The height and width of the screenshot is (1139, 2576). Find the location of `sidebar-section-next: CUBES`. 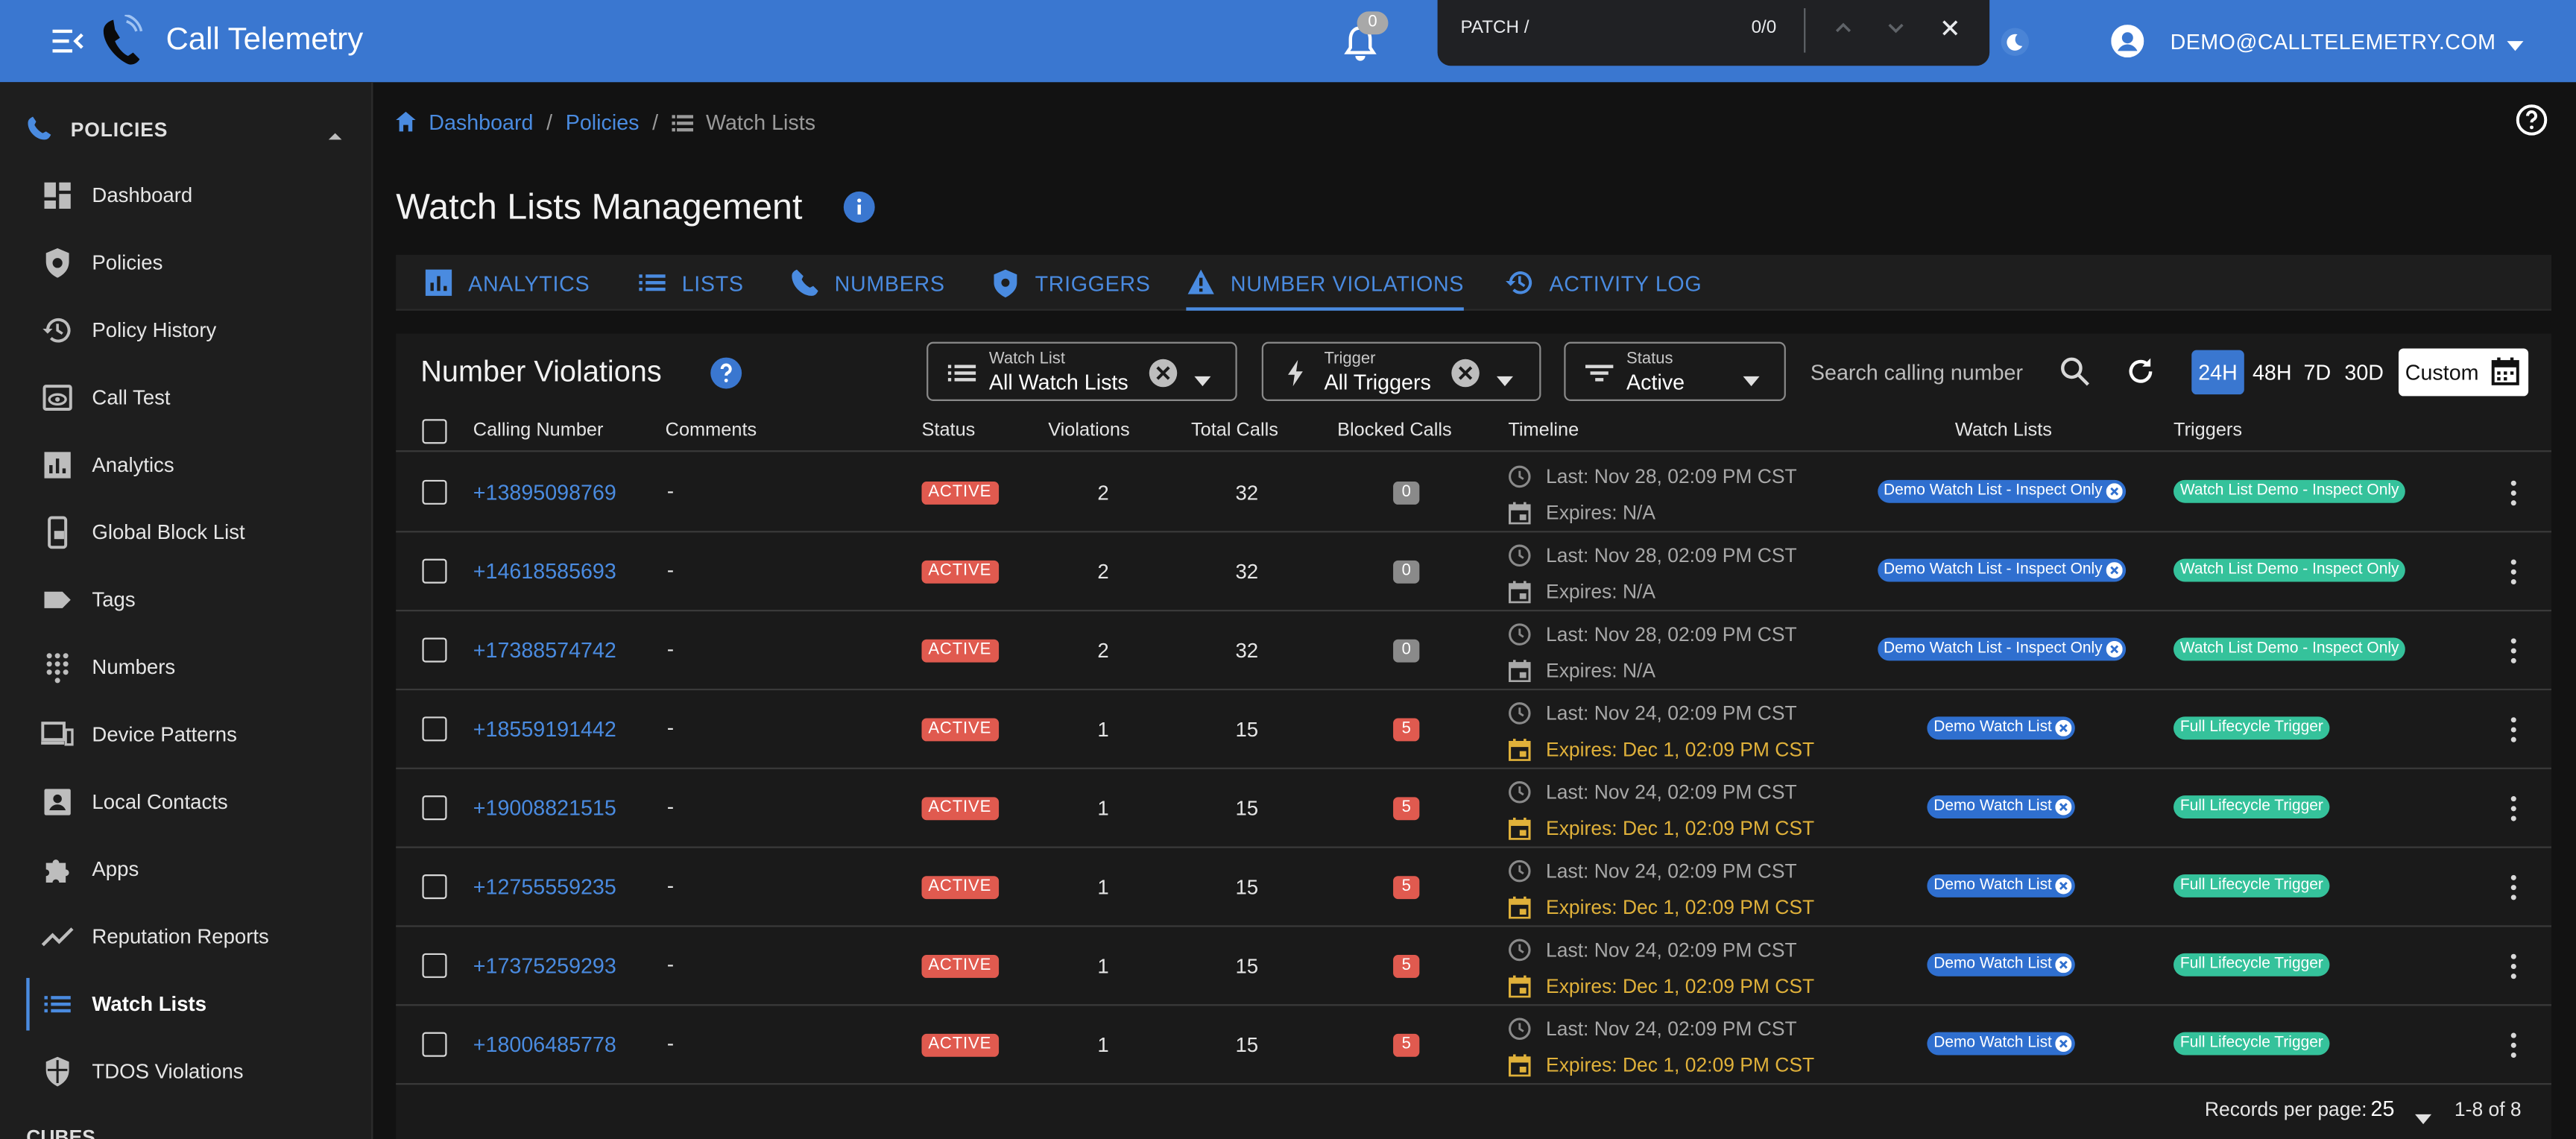

sidebar-section-next: CUBES is located at coordinates (60, 1132).